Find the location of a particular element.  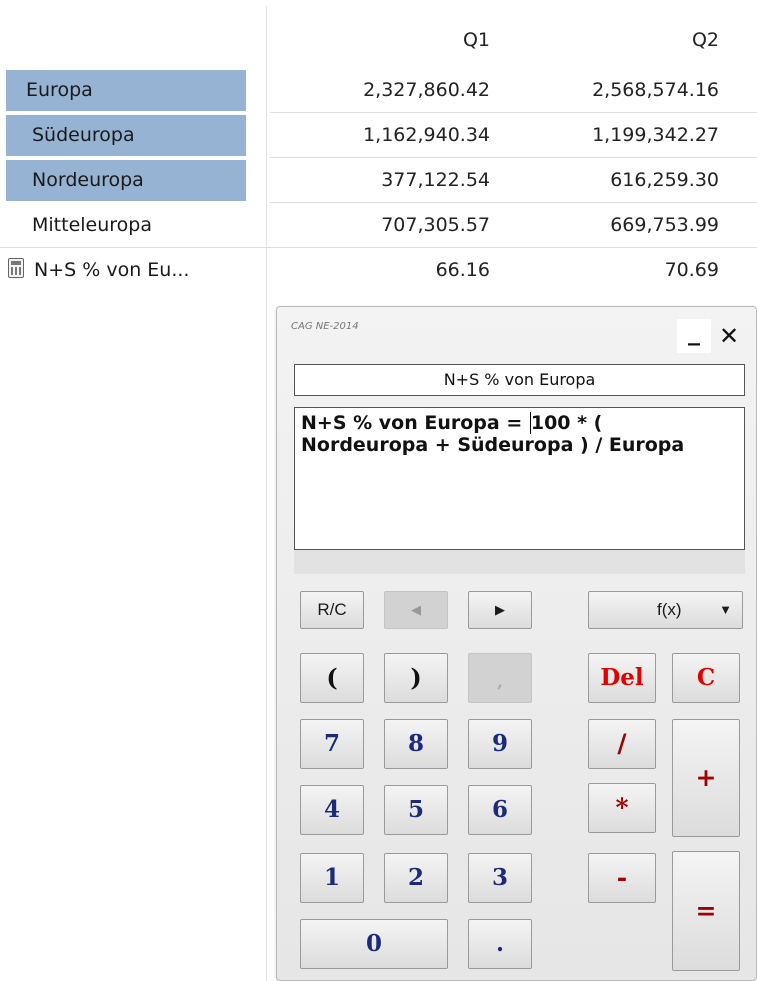

cell-q2: 616,259.30 is located at coordinates (609, 180).